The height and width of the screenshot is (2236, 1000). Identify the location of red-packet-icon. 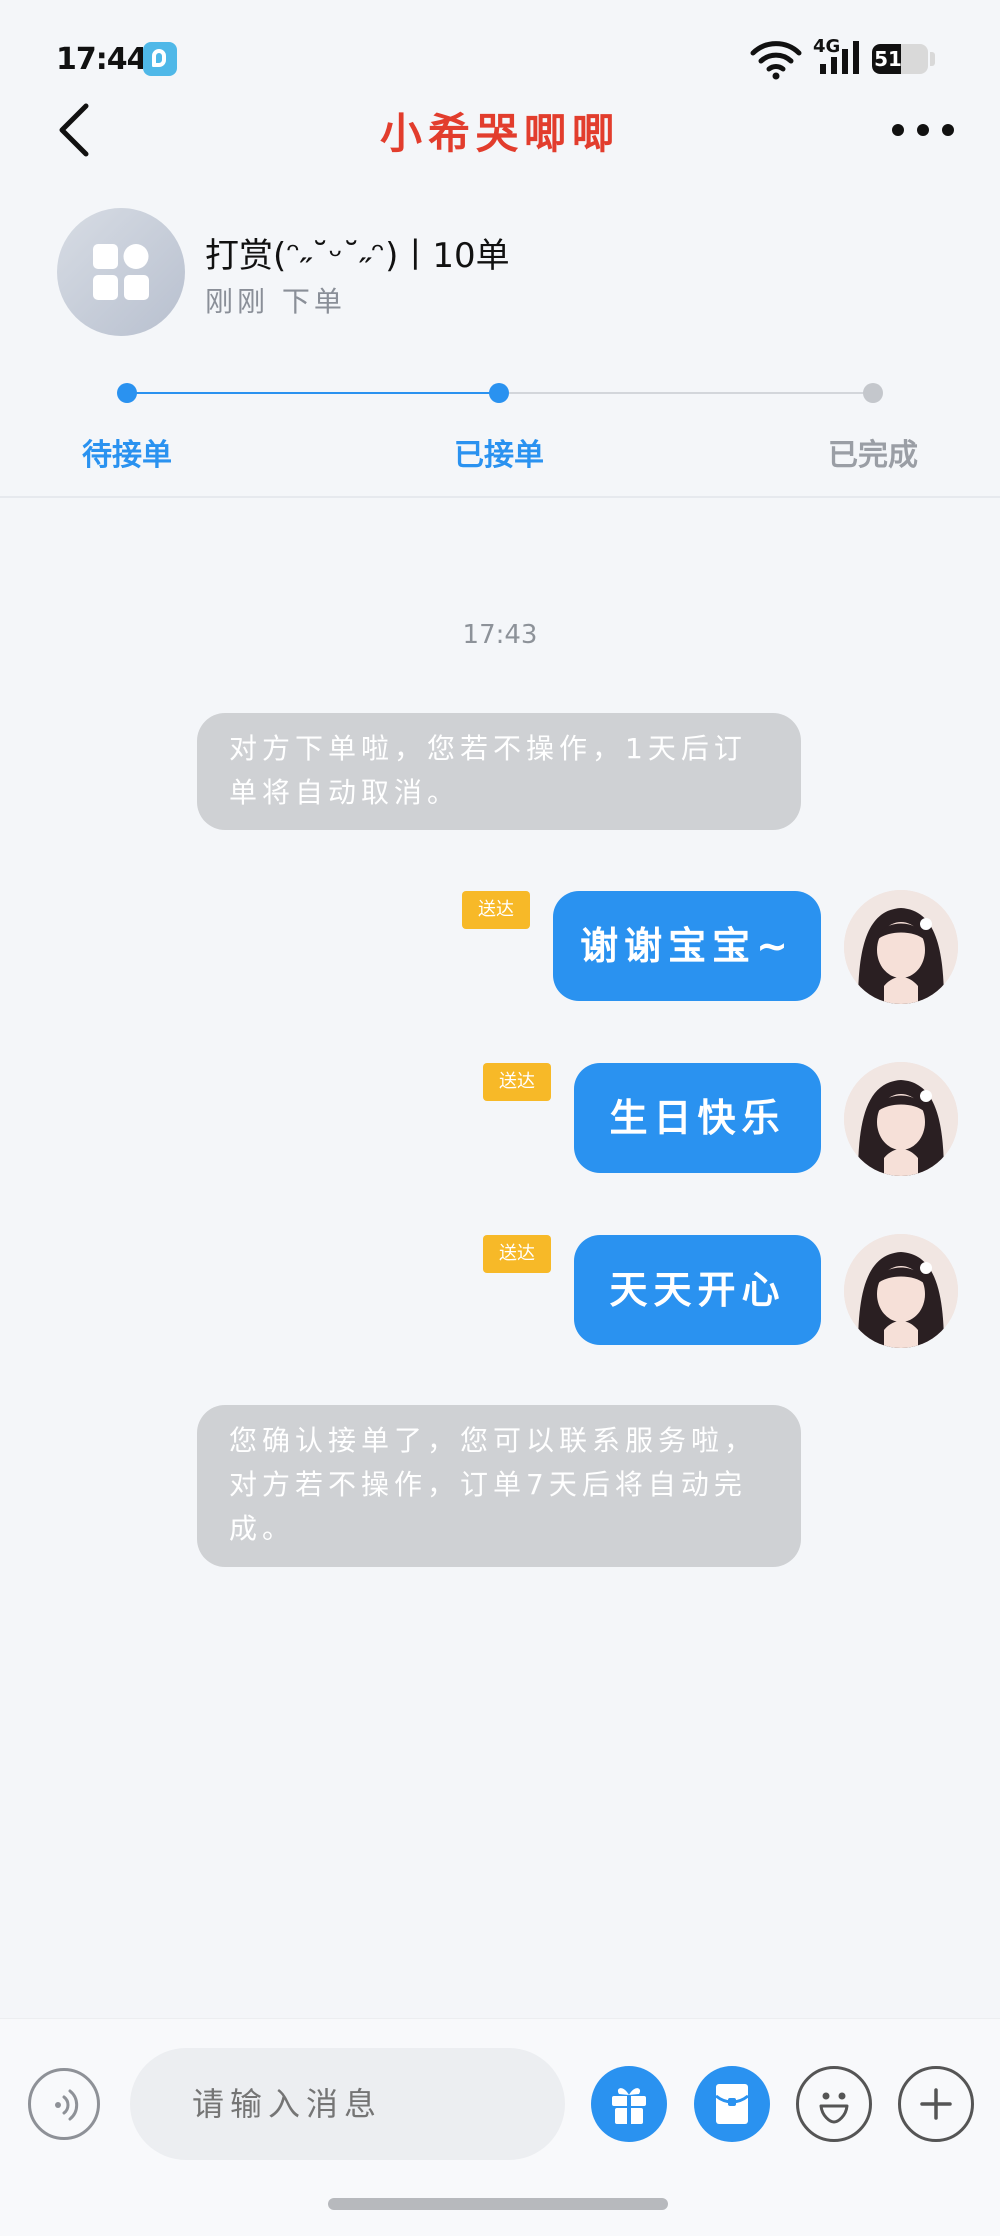
(732, 2104).